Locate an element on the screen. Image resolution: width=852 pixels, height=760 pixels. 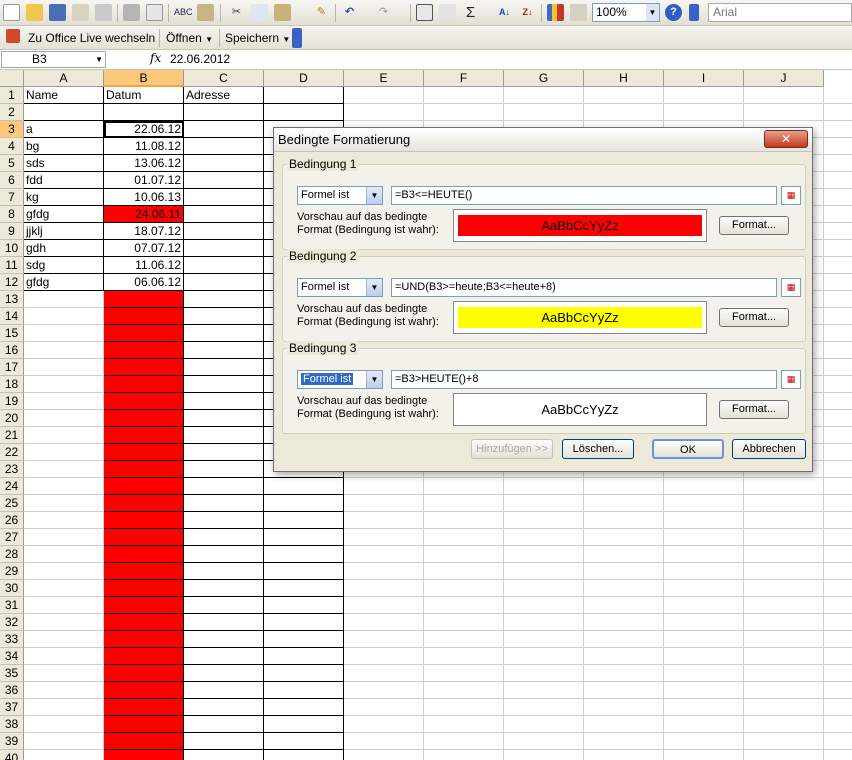
print-preview-icon is located at coordinates (154, 12).